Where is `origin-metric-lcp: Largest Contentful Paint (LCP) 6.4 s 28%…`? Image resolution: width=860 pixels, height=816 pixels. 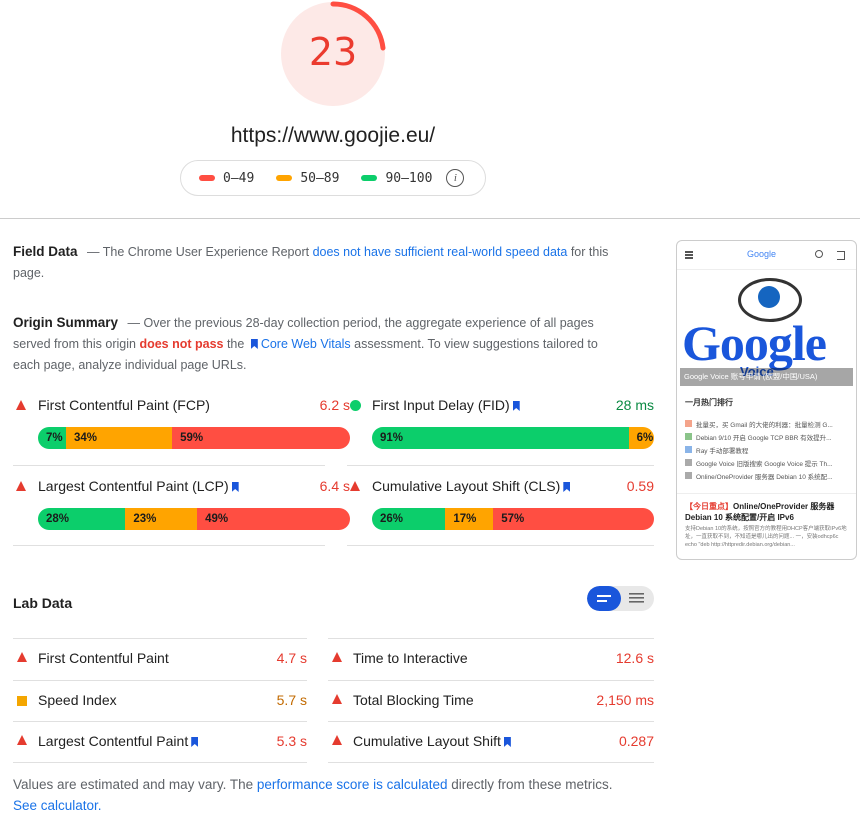
origin-metric-lcp: Largest Contentful Paint (LCP) 6.4 s 28%… is located at coordinates (183, 508).